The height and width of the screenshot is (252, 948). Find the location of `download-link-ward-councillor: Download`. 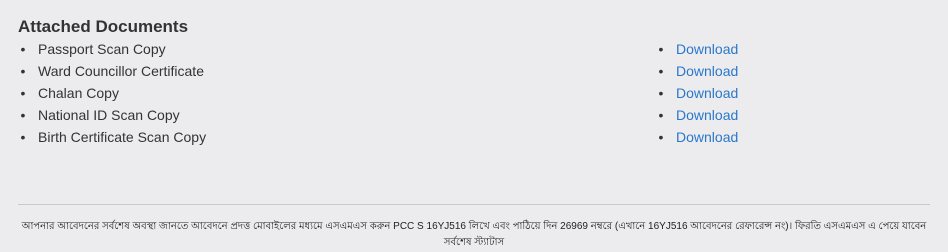

download-link-ward-councillor: Download is located at coordinates (707, 71).